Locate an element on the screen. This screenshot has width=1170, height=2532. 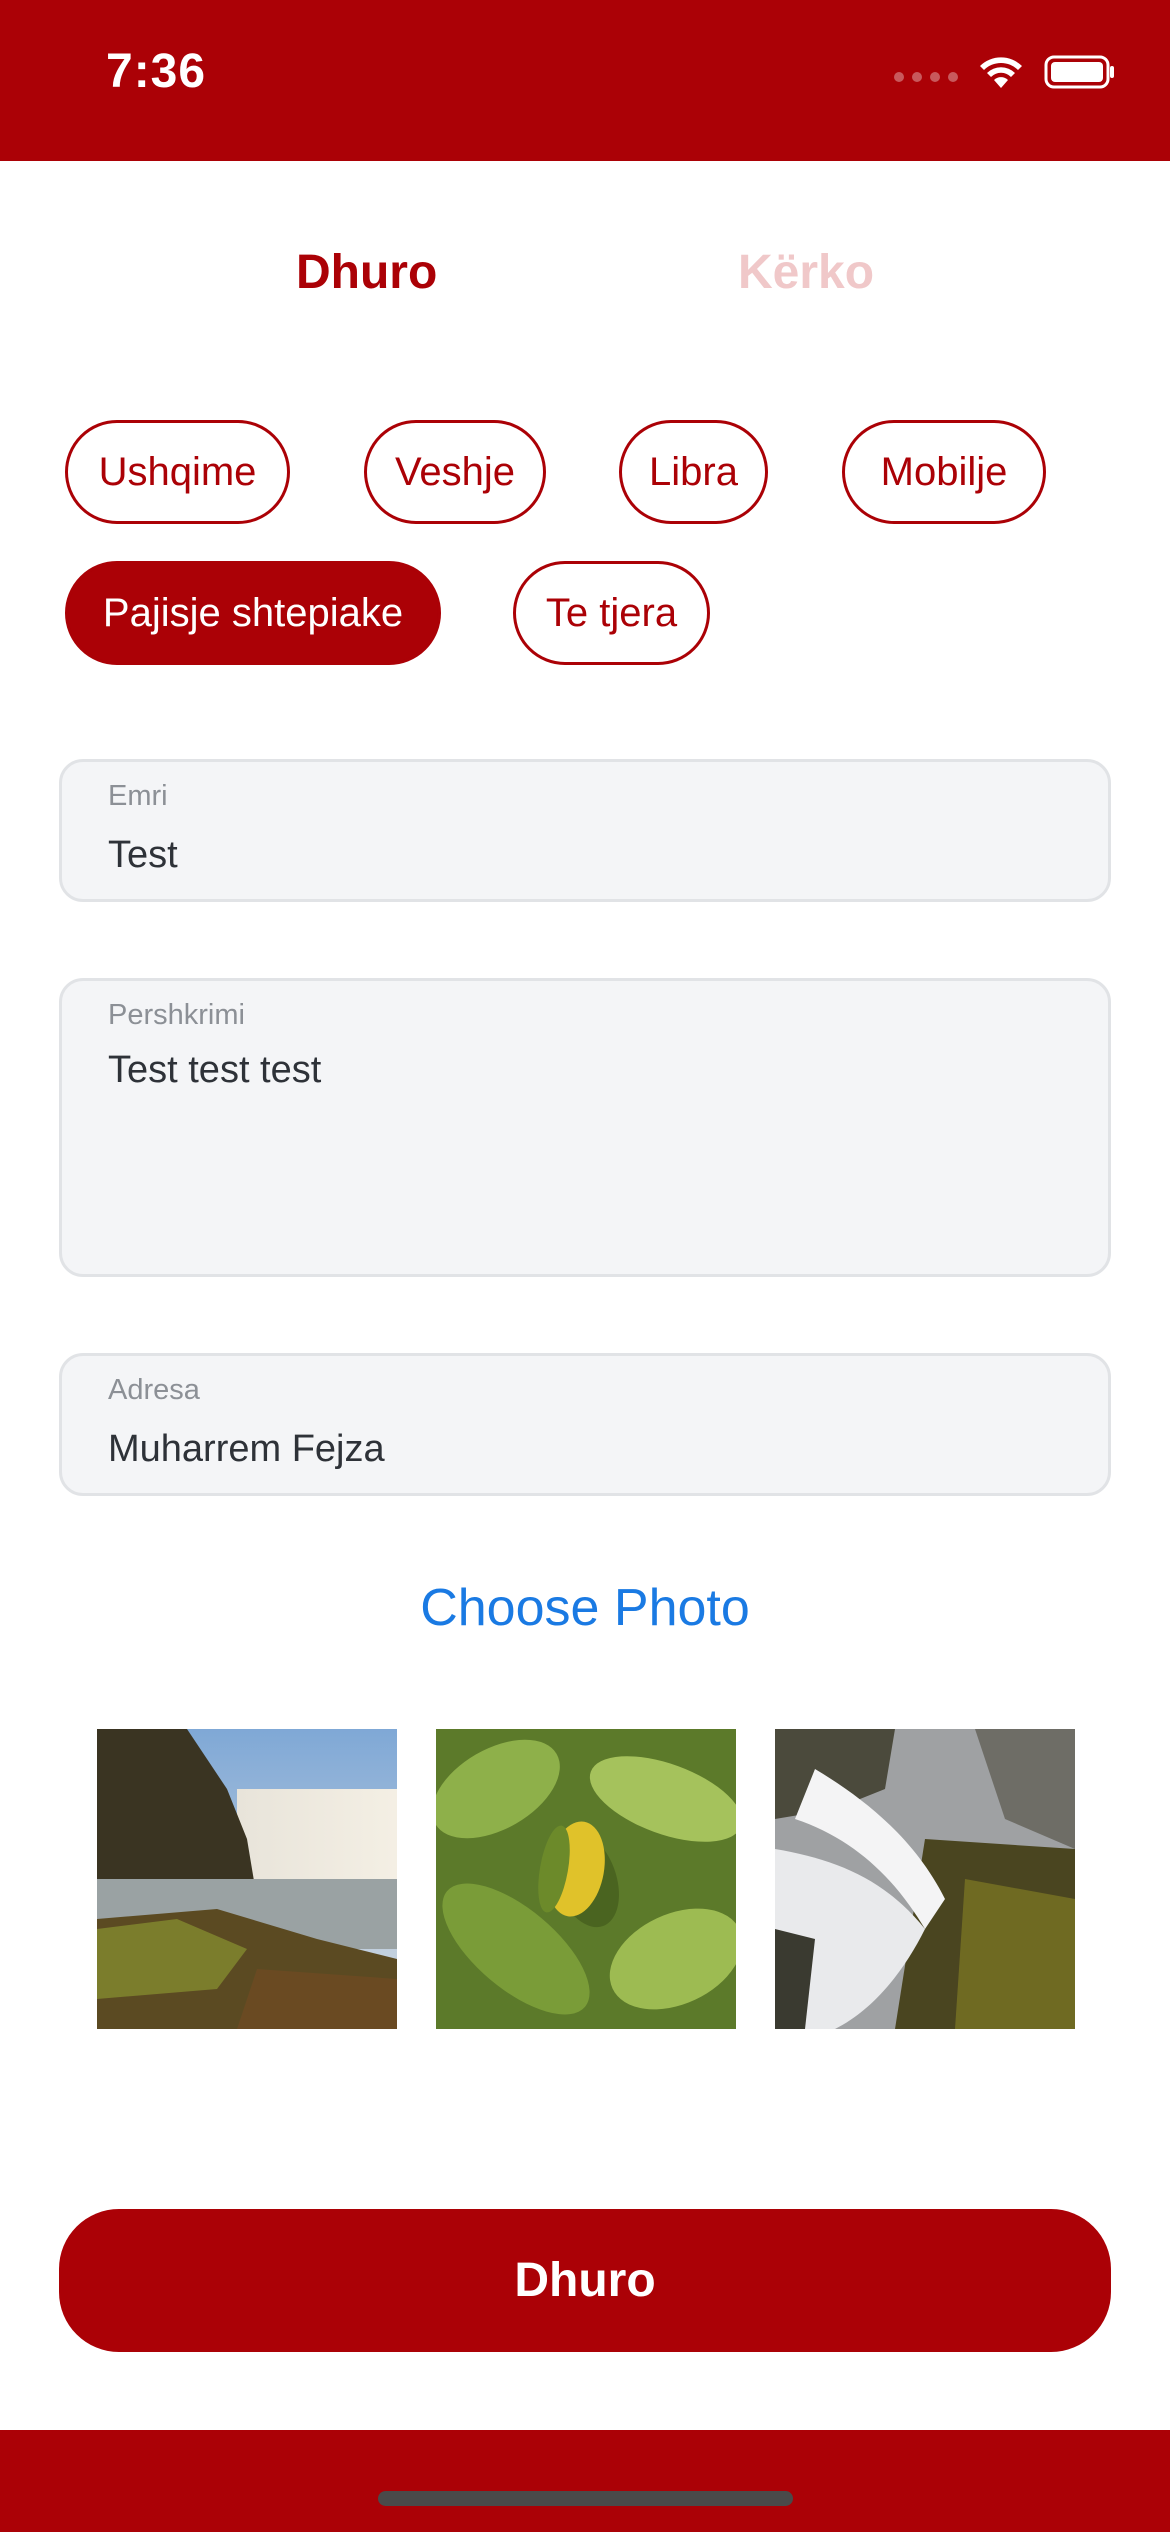
address-field-value: Muharrem Fejza is located at coordinates (246, 1449).